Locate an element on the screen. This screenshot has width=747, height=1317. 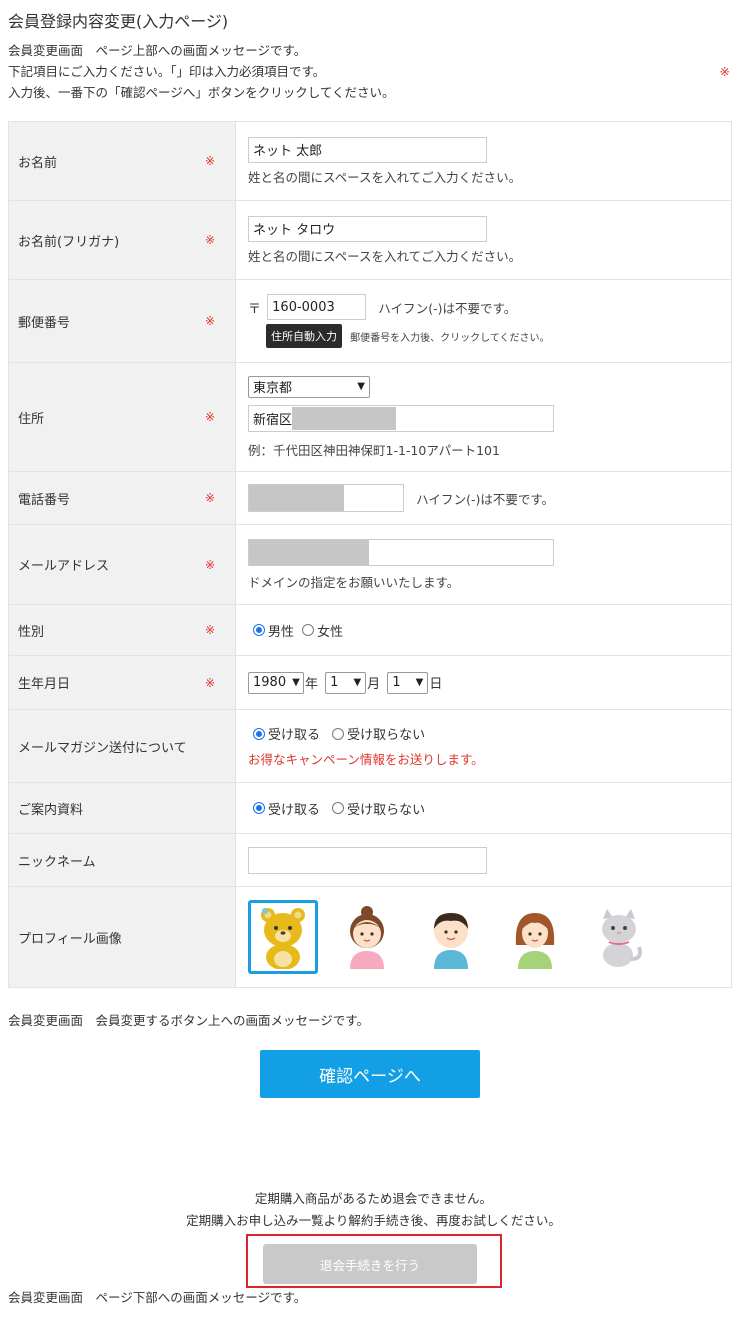
avatar-list is located at coordinates (485, 937).